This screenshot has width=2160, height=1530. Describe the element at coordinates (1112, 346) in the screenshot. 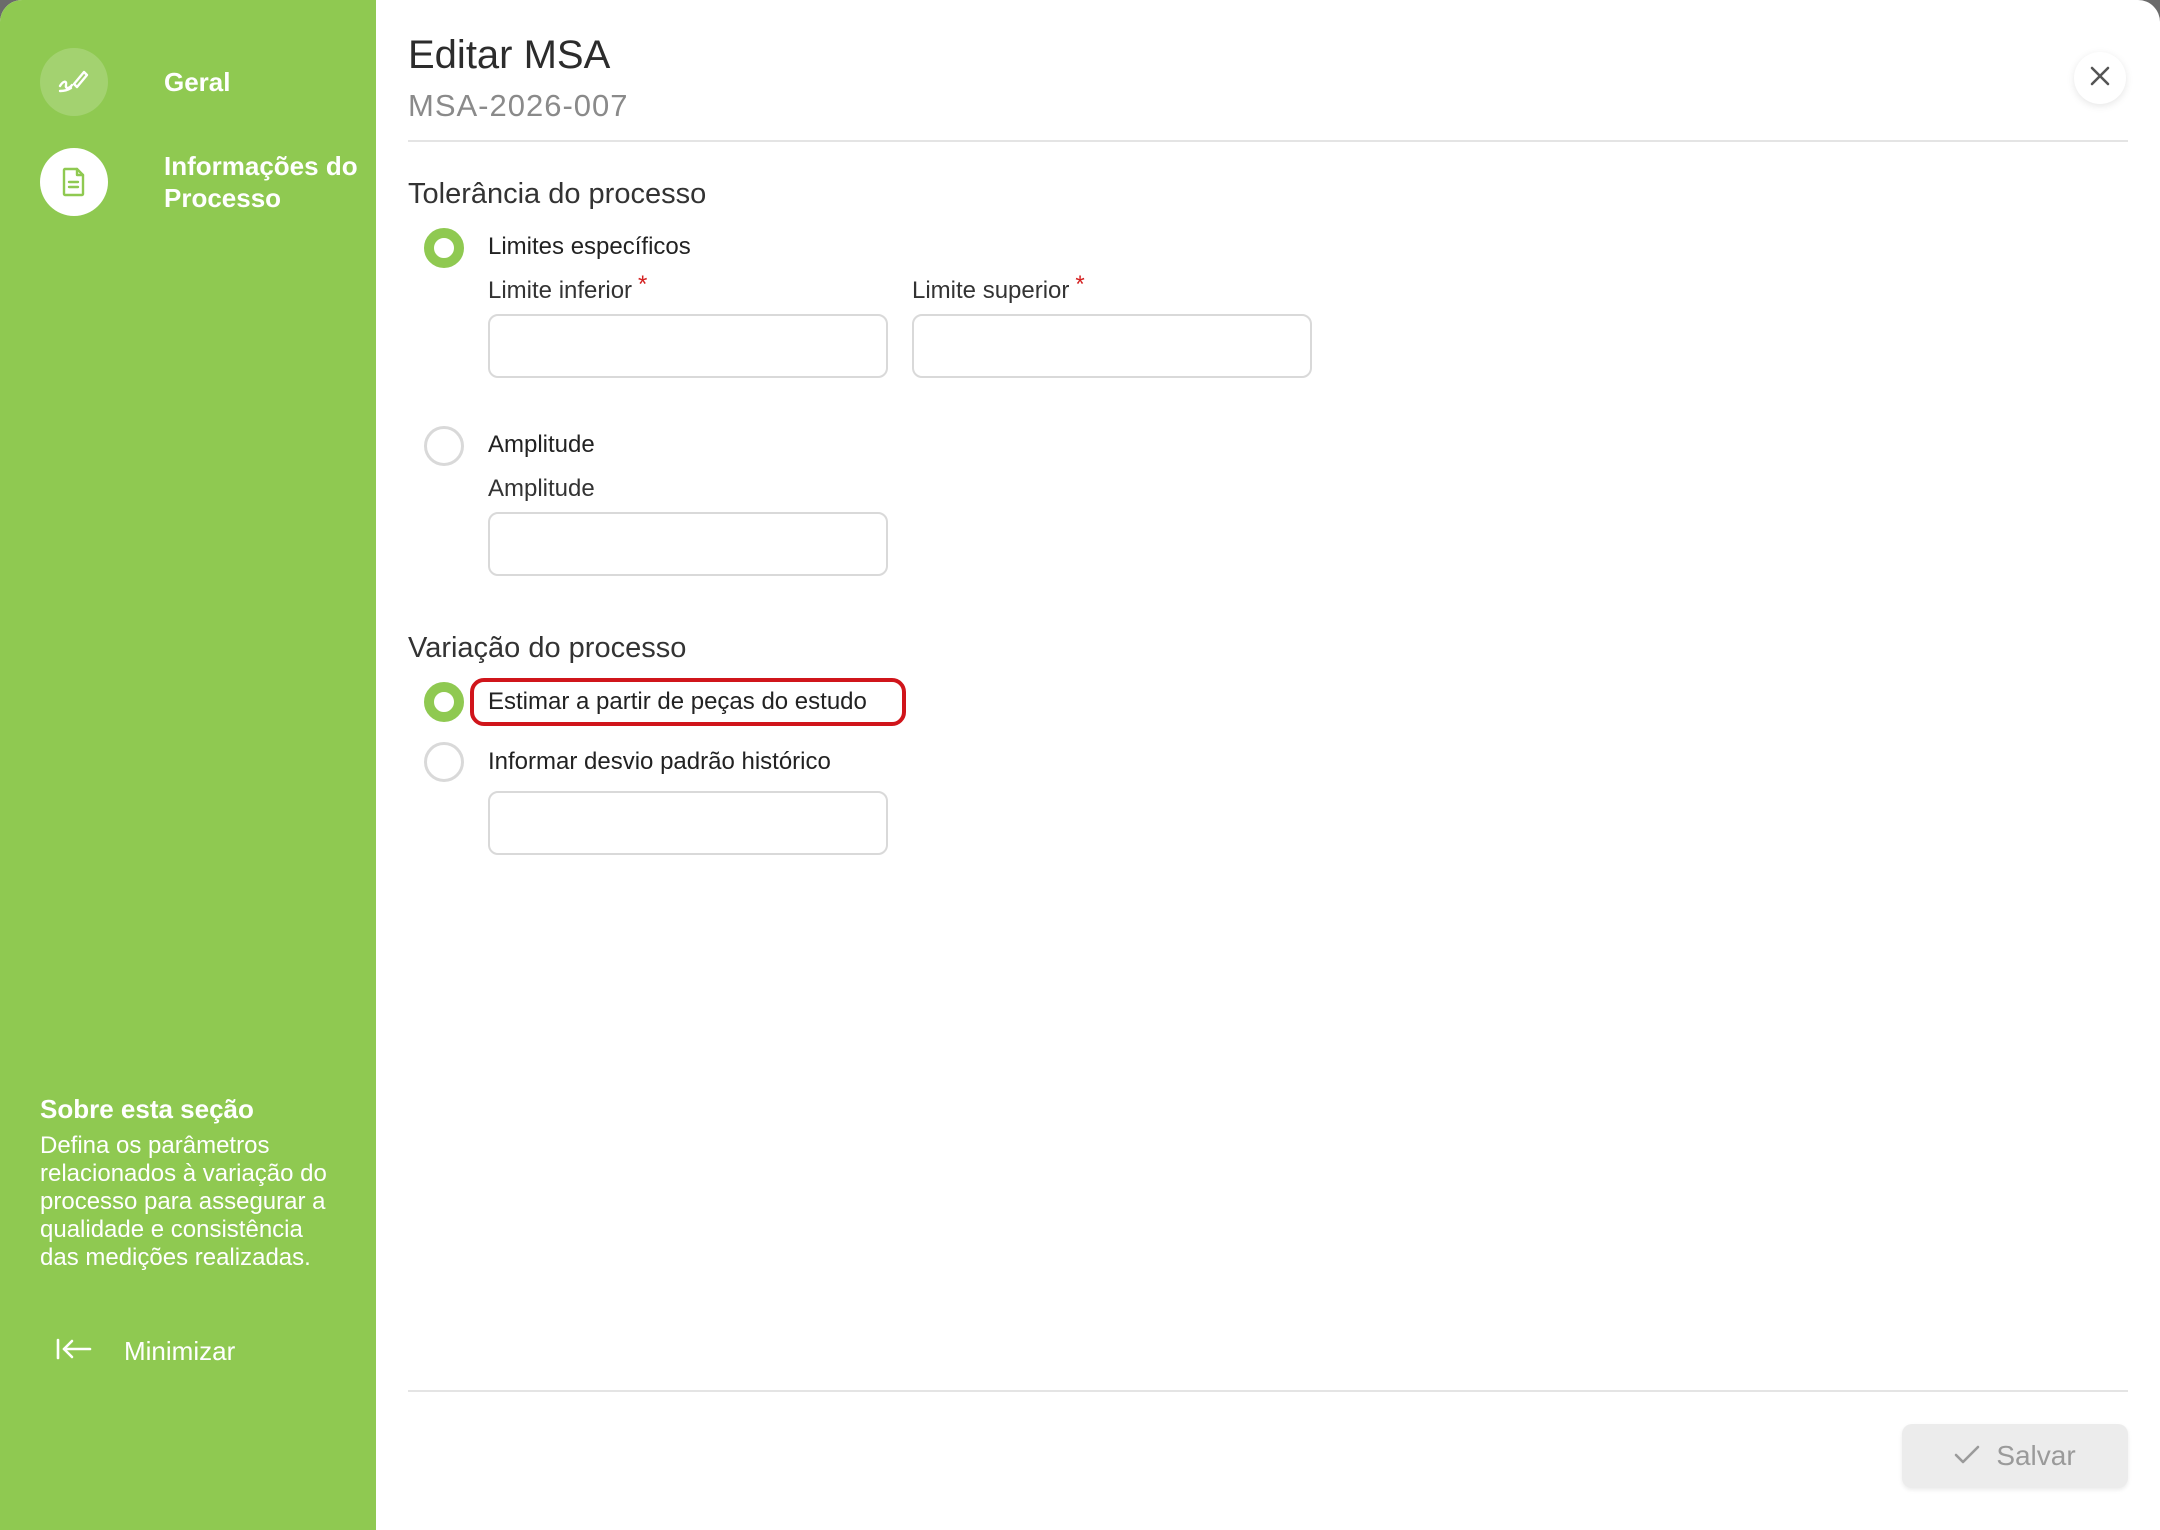

I see `upper-limit-input` at that location.